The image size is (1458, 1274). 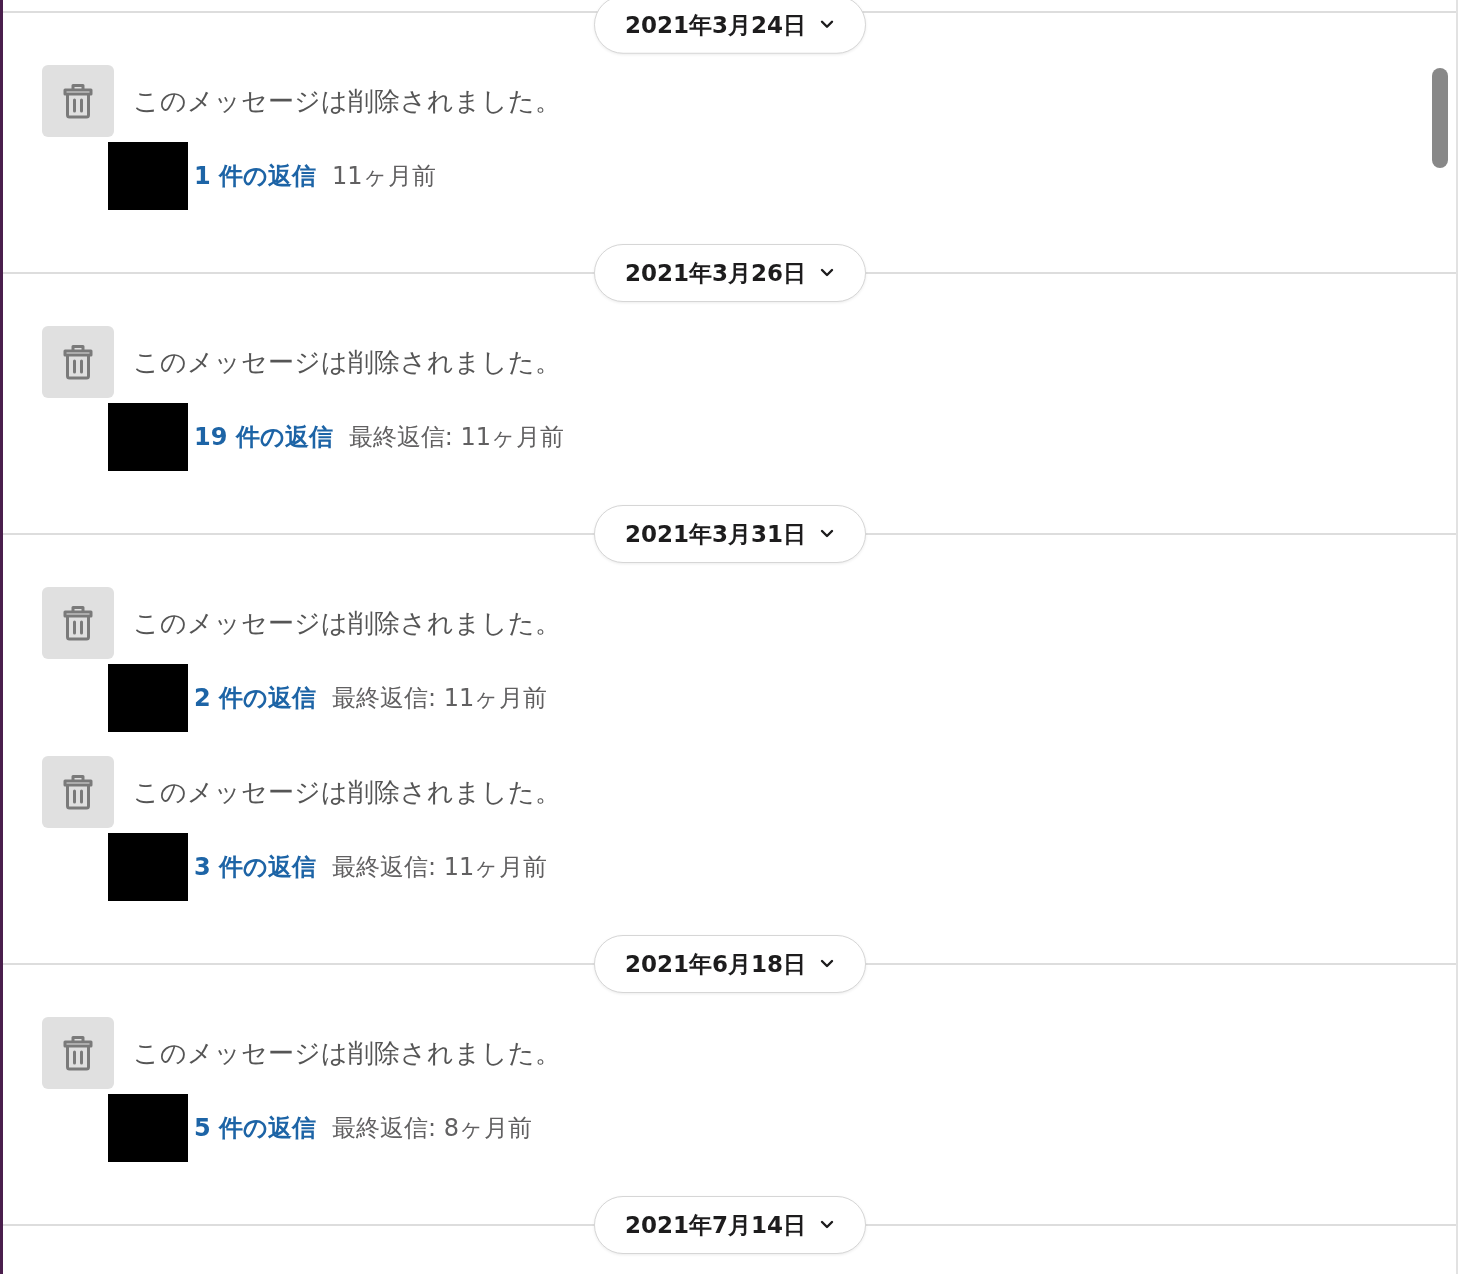 I want to click on date-button: 2021年7月14日, so click(x=729, y=1225).